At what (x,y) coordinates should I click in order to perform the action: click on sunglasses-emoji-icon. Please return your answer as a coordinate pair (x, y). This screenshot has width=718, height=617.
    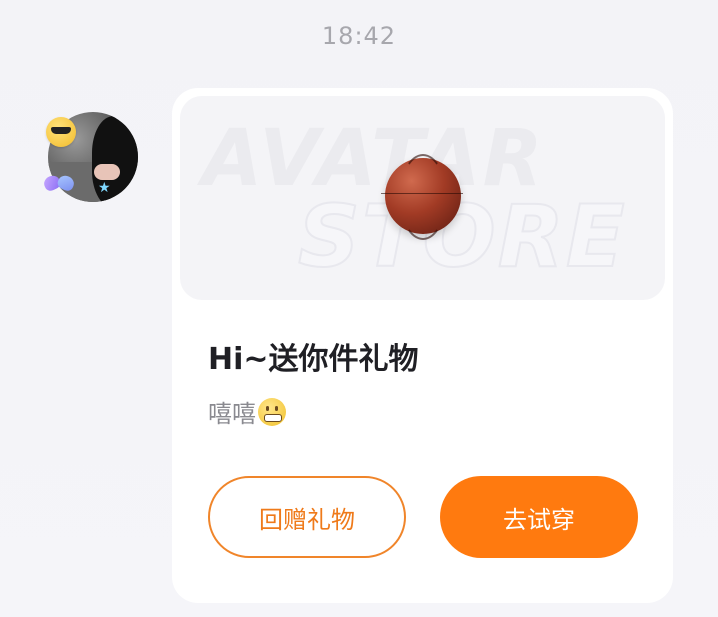
    Looking at the image, I should click on (61, 132).